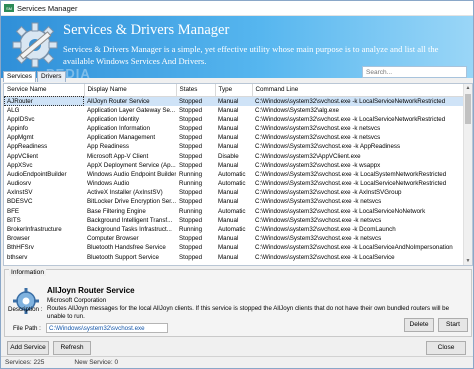 Image resolution: width=474 pixels, height=369 pixels. I want to click on cell-display-name: Base Filtering Engine, so click(116, 211).